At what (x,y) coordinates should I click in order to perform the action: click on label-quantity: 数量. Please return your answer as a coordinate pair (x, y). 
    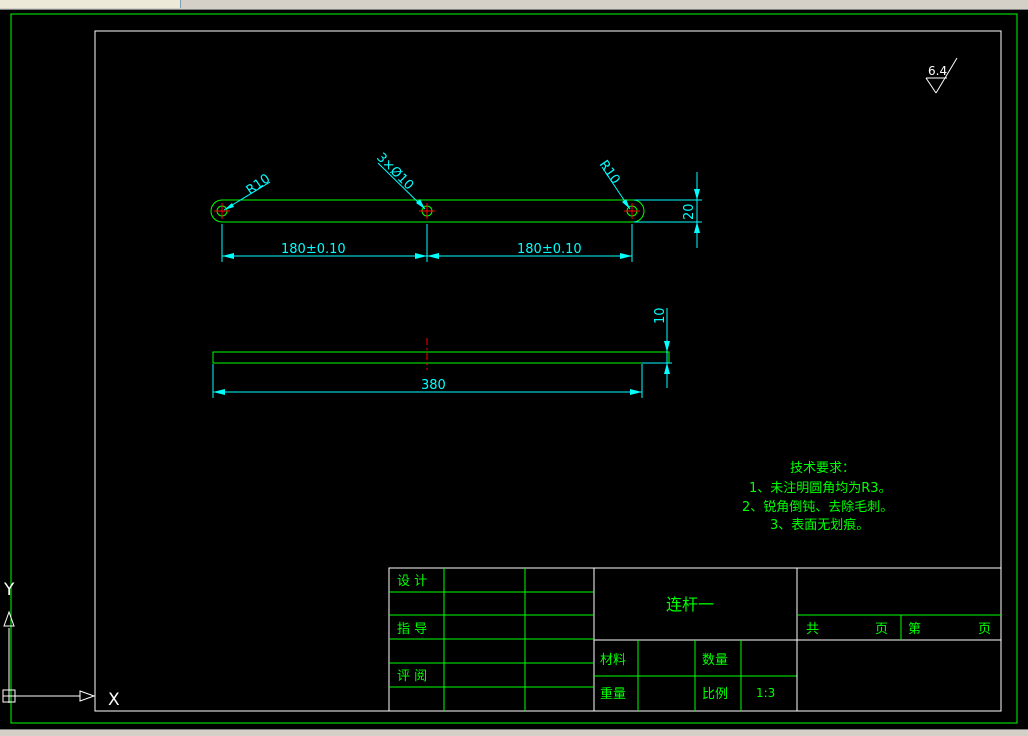
    Looking at the image, I should click on (715, 660).